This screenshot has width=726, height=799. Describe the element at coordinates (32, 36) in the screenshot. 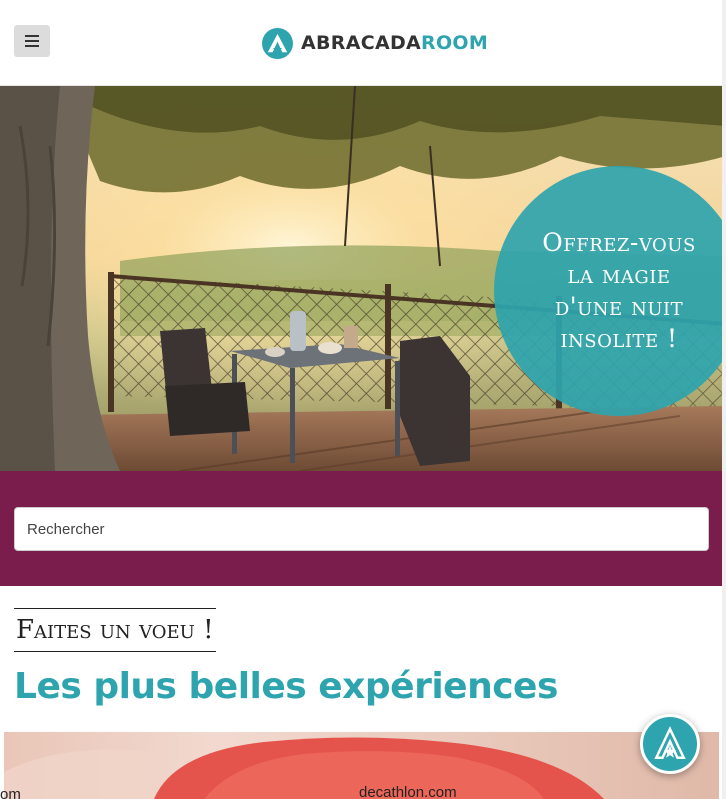

I see `hamburger-icon` at that location.